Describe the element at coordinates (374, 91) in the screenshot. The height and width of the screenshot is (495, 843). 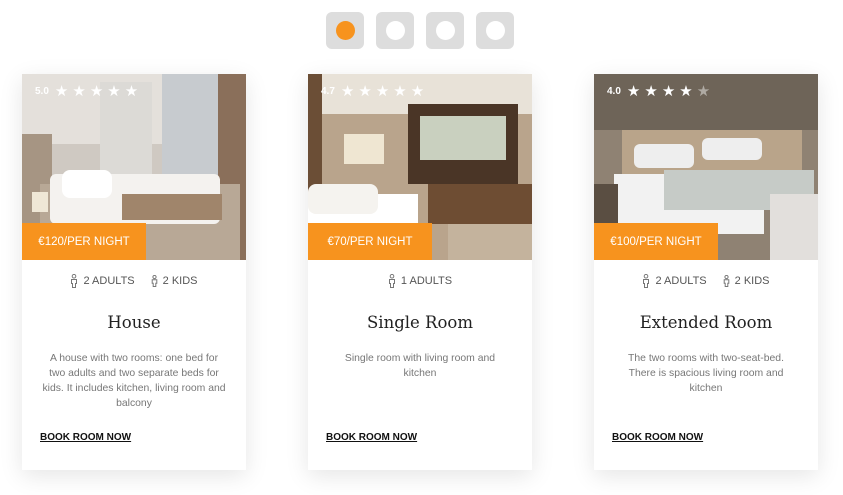
I see `rating: 4.7 ★ ★ ★ ★ ★` at that location.